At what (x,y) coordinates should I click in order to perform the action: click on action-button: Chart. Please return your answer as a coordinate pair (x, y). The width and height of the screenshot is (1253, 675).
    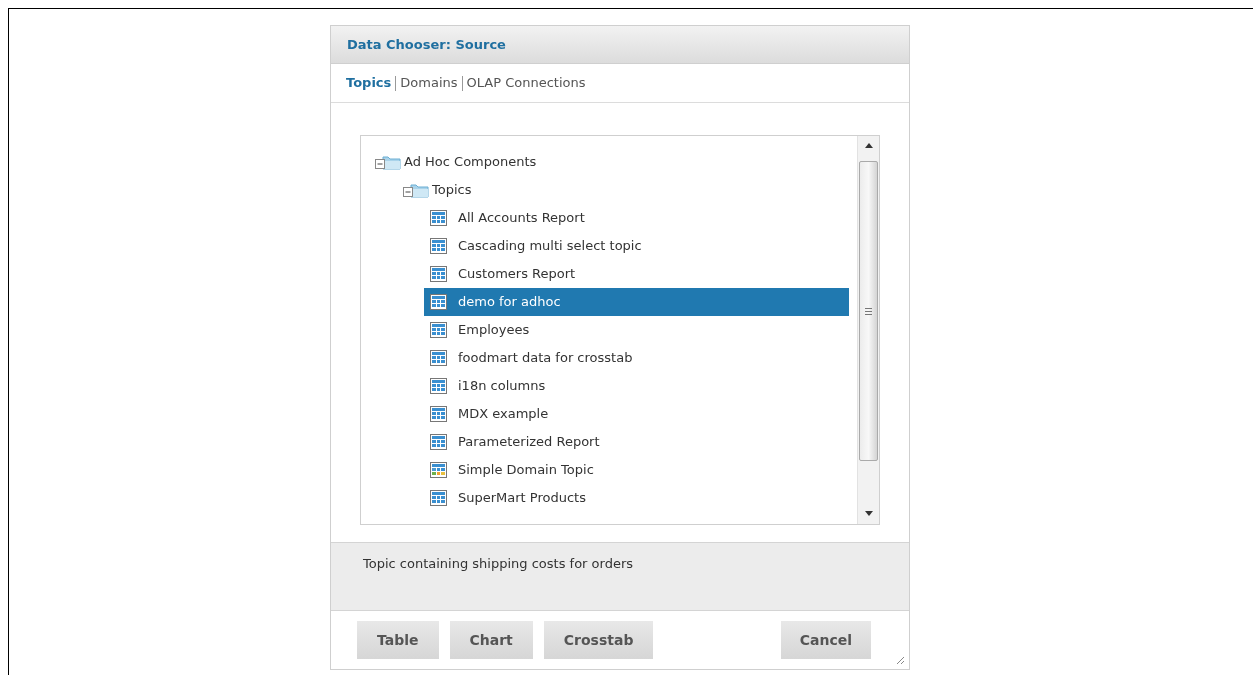
    Looking at the image, I should click on (491, 640).